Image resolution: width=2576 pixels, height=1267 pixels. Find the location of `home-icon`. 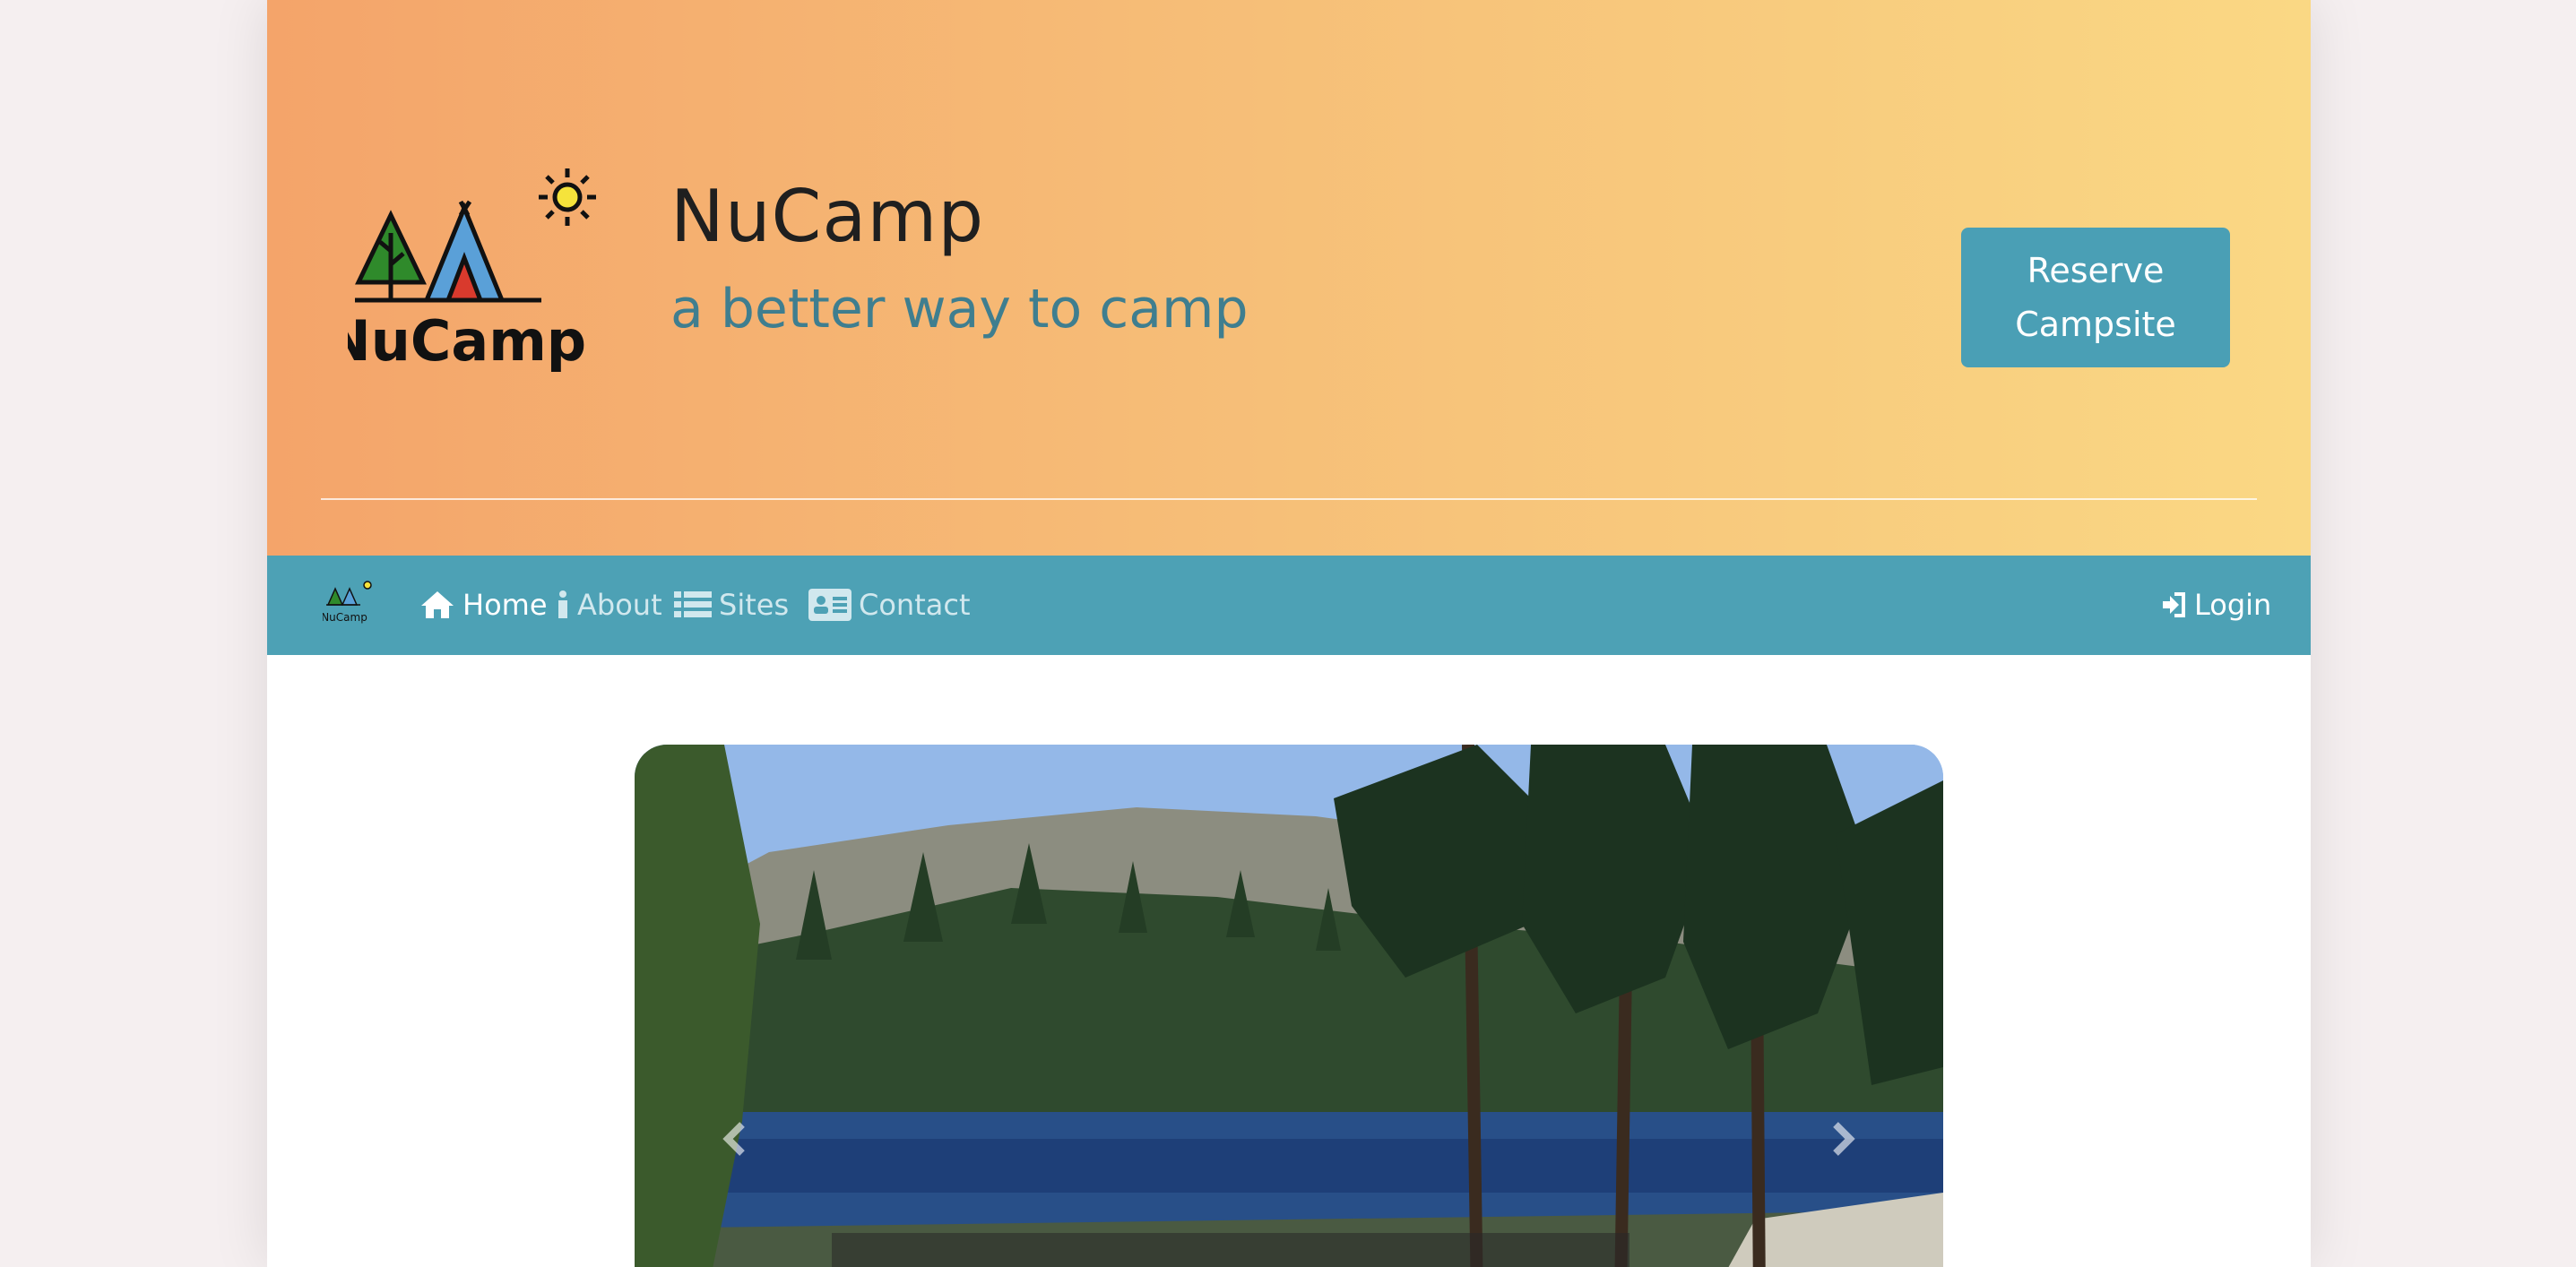

home-icon is located at coordinates (437, 604).